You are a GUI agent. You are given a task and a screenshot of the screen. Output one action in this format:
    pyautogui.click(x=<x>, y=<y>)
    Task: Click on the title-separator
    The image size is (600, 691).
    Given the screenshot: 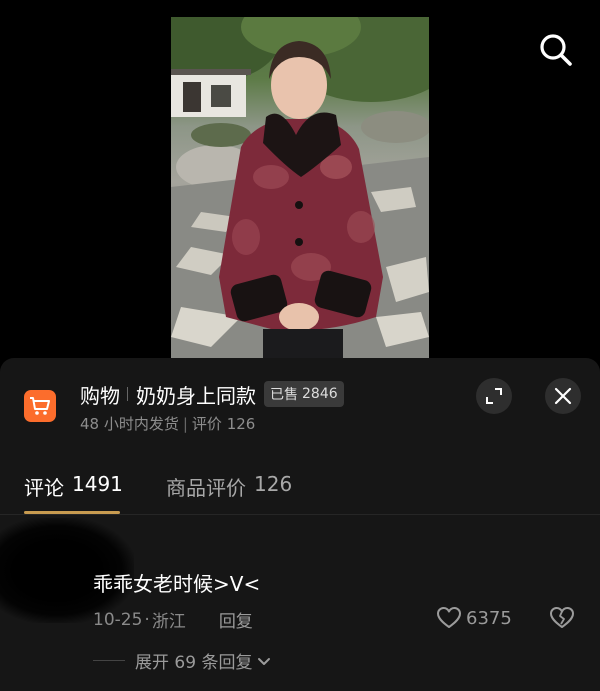 What is the action you would take?
    pyautogui.click(x=127, y=394)
    